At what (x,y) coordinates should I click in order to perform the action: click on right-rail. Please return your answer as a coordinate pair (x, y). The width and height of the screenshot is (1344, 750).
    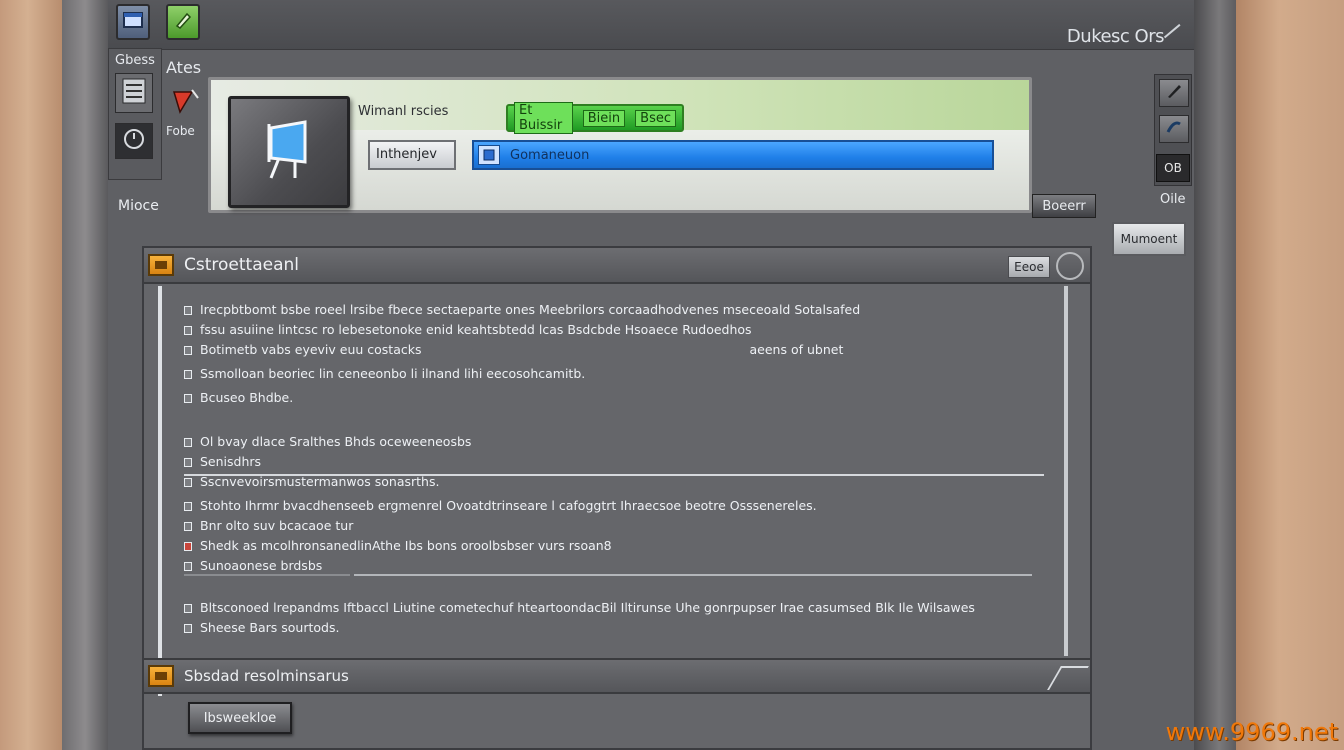
    Looking at the image, I should click on (1066, 471).